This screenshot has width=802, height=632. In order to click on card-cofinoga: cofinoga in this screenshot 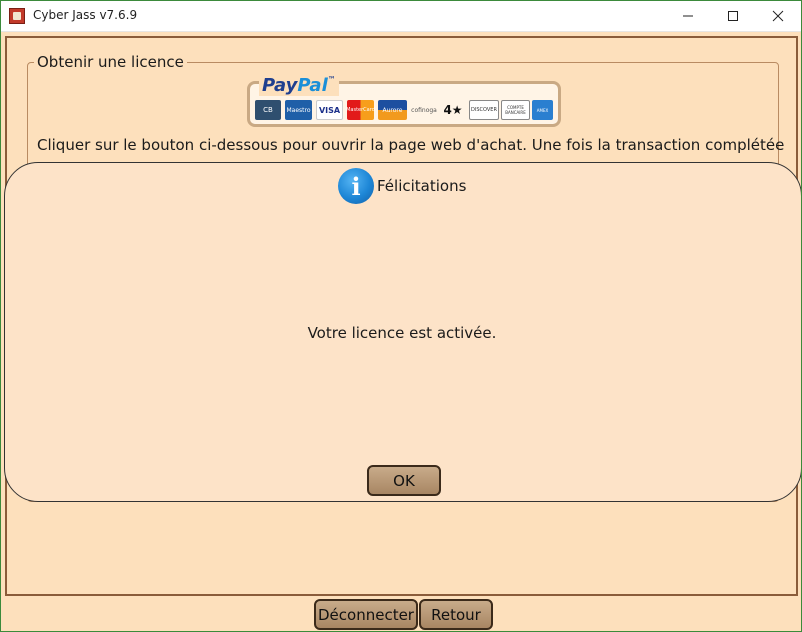, I will do `click(424, 110)`.